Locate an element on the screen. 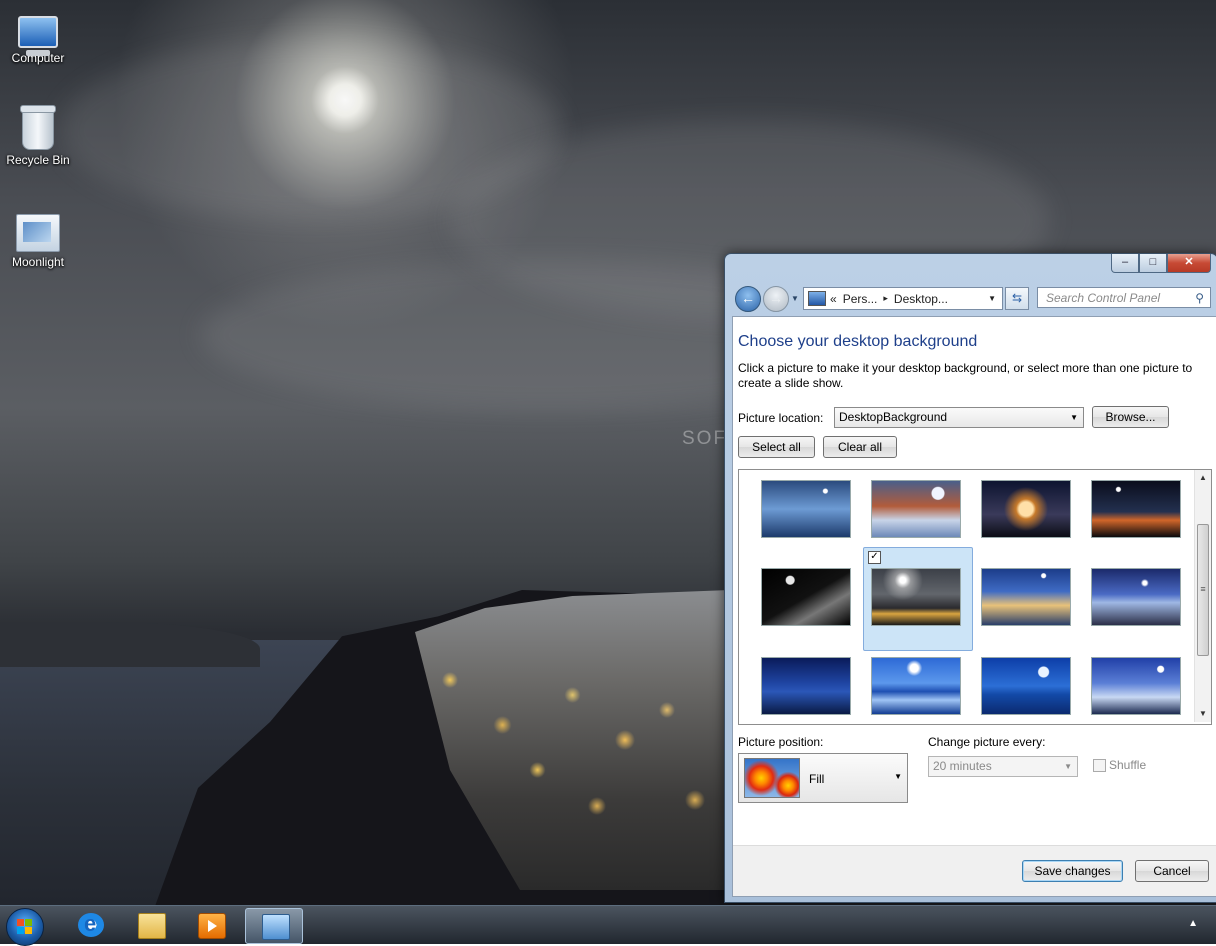  shuffle-label: Shuffle is located at coordinates (1128, 765).